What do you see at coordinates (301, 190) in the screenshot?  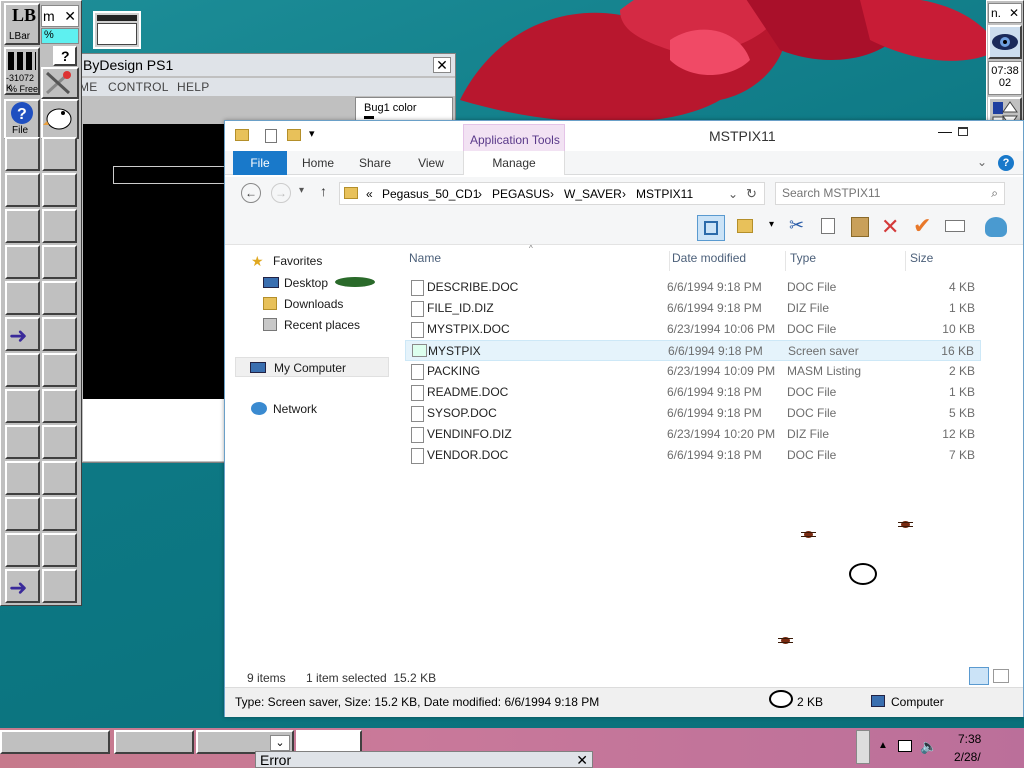 I see `recent-locations-icon: ▾` at bounding box center [301, 190].